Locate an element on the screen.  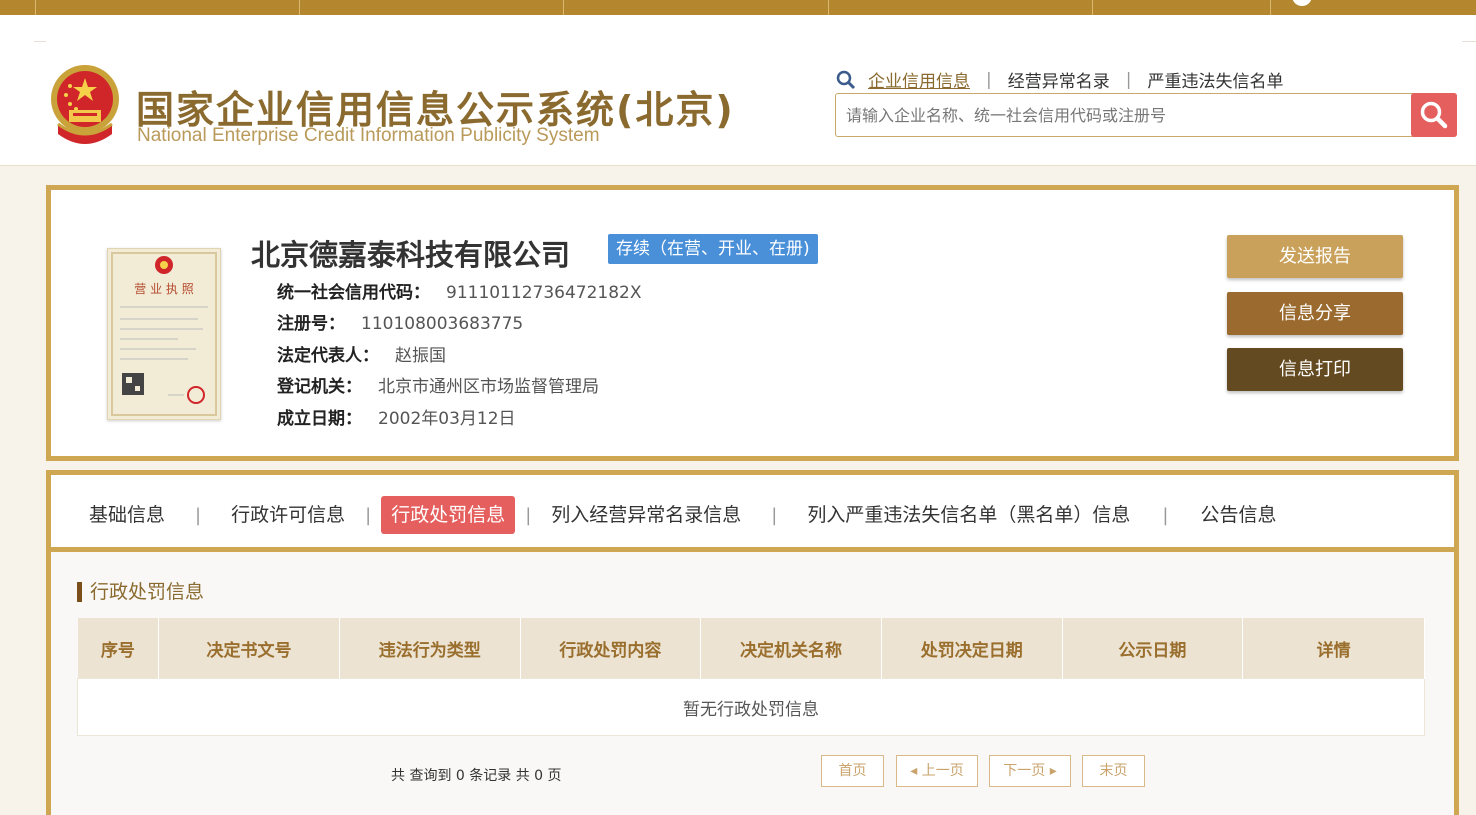
field-reg-authority: 登记机关： 北京市通州区市场监督管理局 is located at coordinates (438, 384).